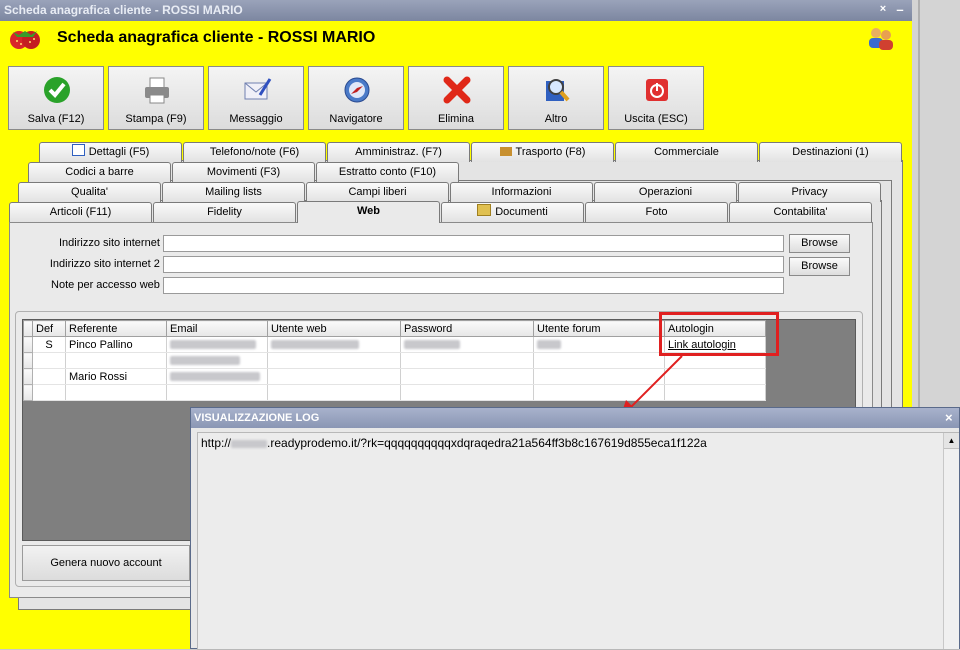 Image resolution: width=960 pixels, height=650 pixels. I want to click on tab-trasporto: Trasporto (F8), so click(542, 152).